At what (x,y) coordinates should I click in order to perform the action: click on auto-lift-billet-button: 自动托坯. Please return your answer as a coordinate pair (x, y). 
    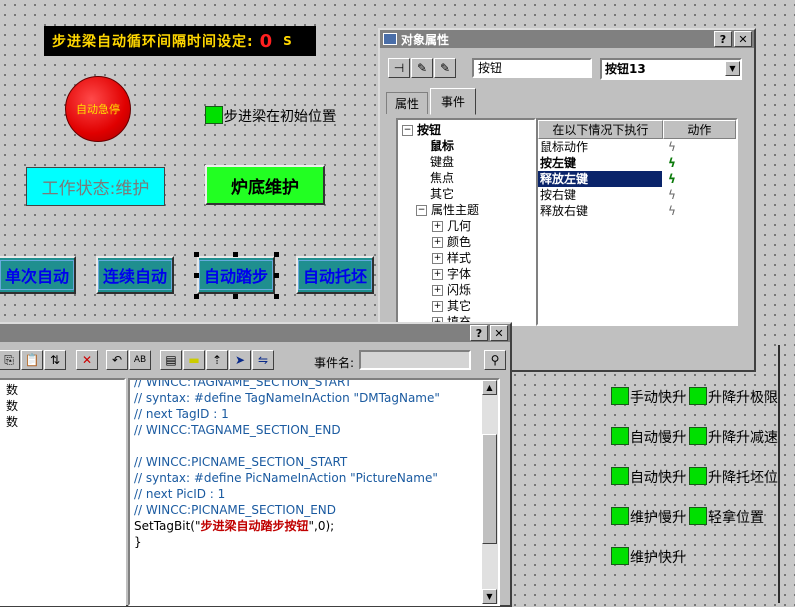
    Looking at the image, I should click on (335, 275).